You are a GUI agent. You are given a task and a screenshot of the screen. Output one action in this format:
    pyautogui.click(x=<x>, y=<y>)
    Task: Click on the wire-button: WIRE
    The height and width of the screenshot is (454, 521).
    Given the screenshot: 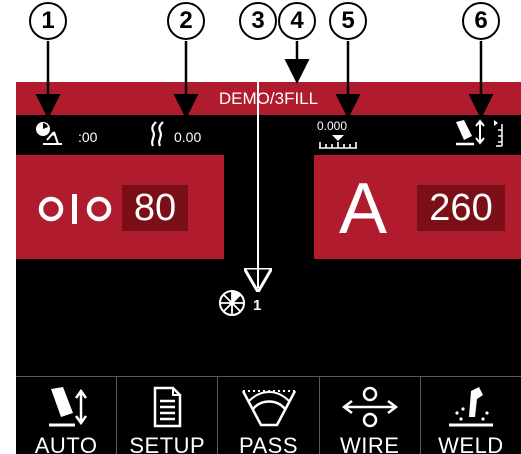 What is the action you would take?
    pyautogui.click(x=369, y=415)
    